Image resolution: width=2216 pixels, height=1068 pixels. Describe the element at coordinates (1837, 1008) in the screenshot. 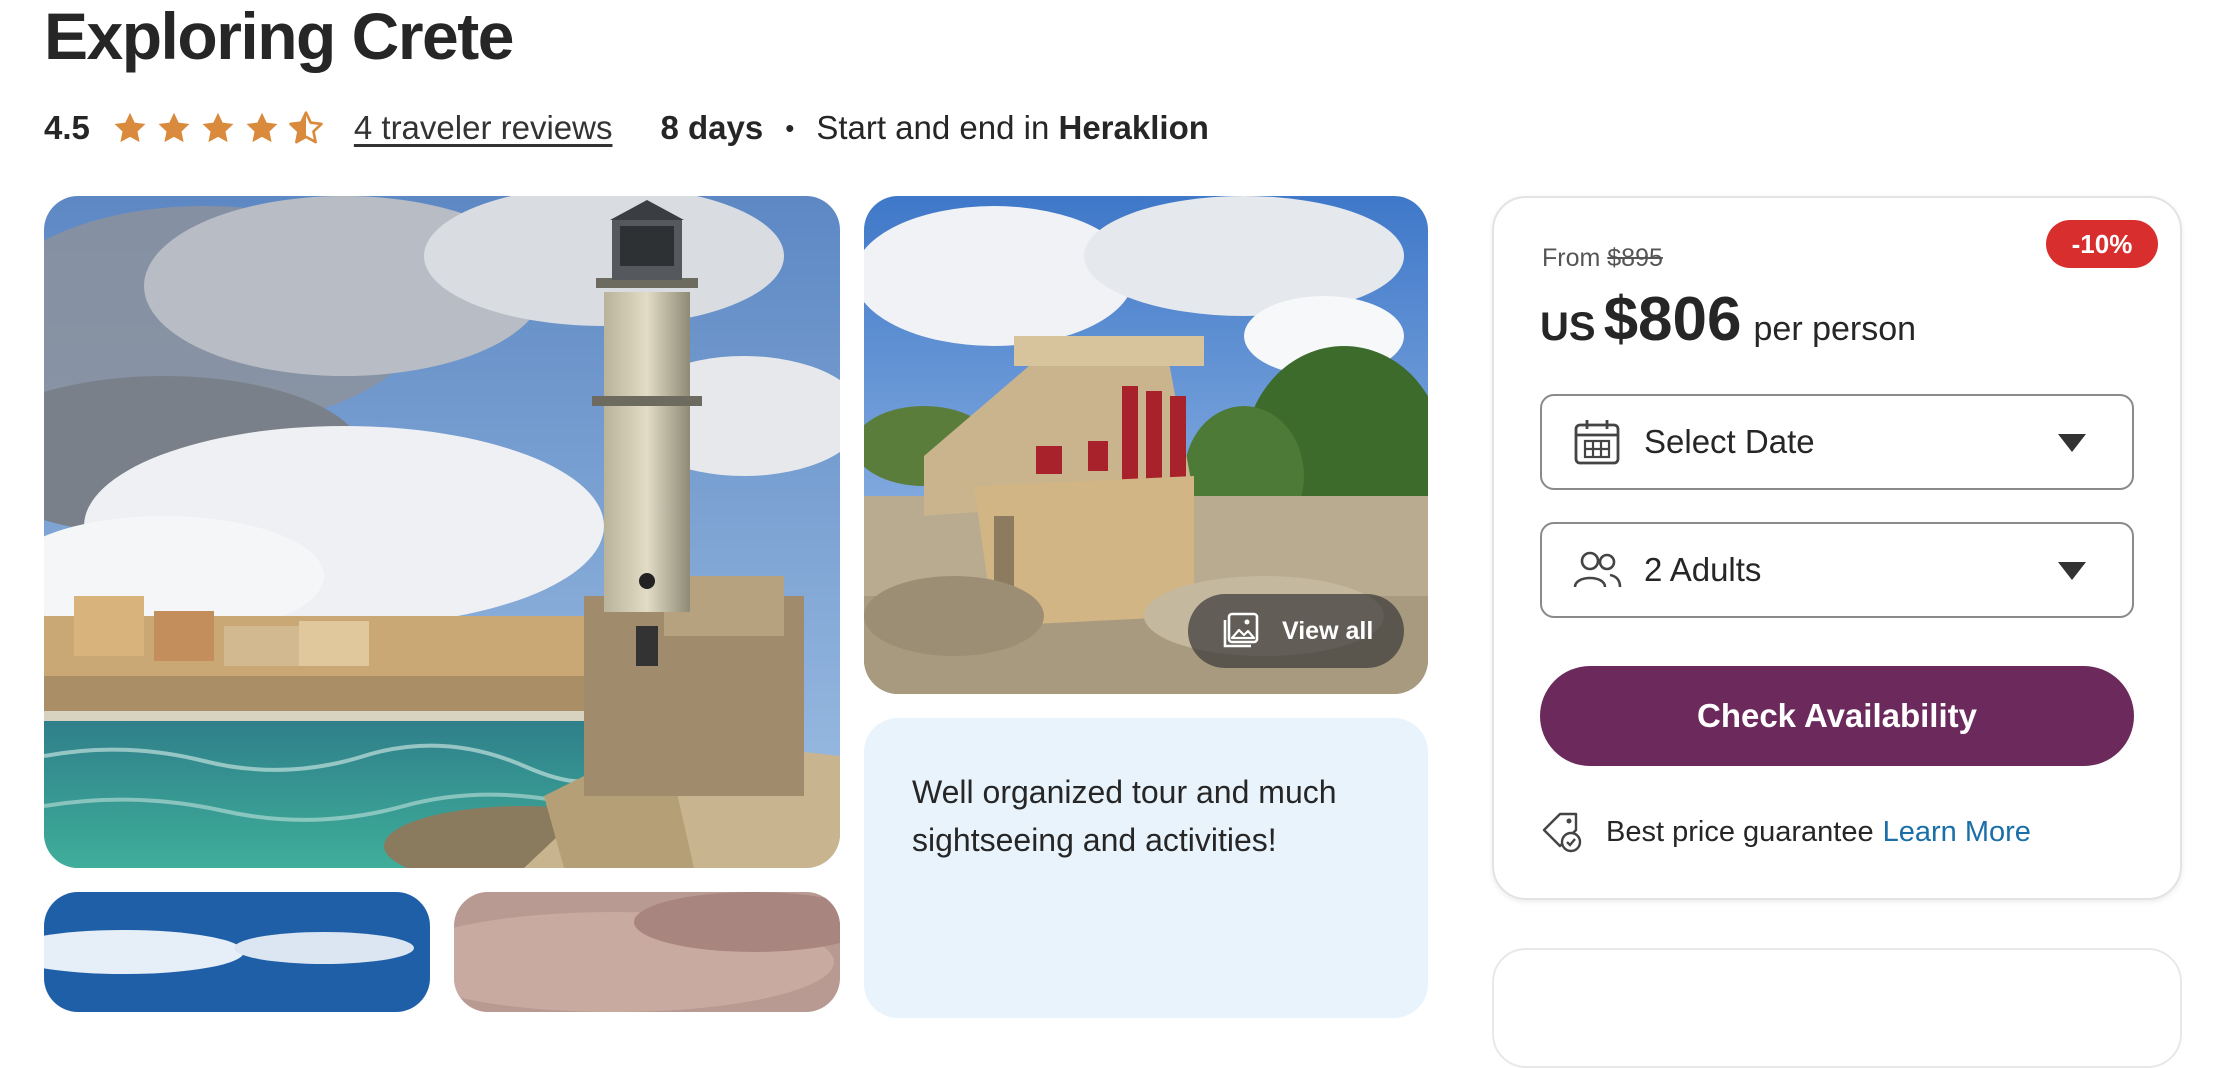

I see `secondary-card` at that location.